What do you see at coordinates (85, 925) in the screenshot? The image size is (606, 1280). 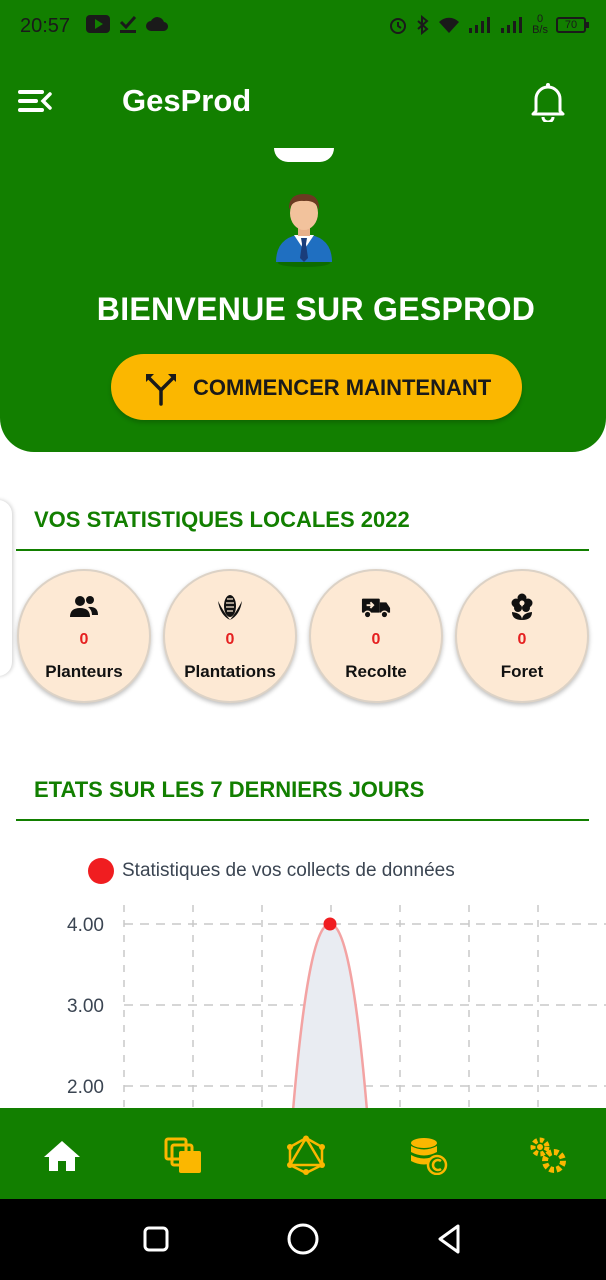 I see `y-tick-label: 4.00` at bounding box center [85, 925].